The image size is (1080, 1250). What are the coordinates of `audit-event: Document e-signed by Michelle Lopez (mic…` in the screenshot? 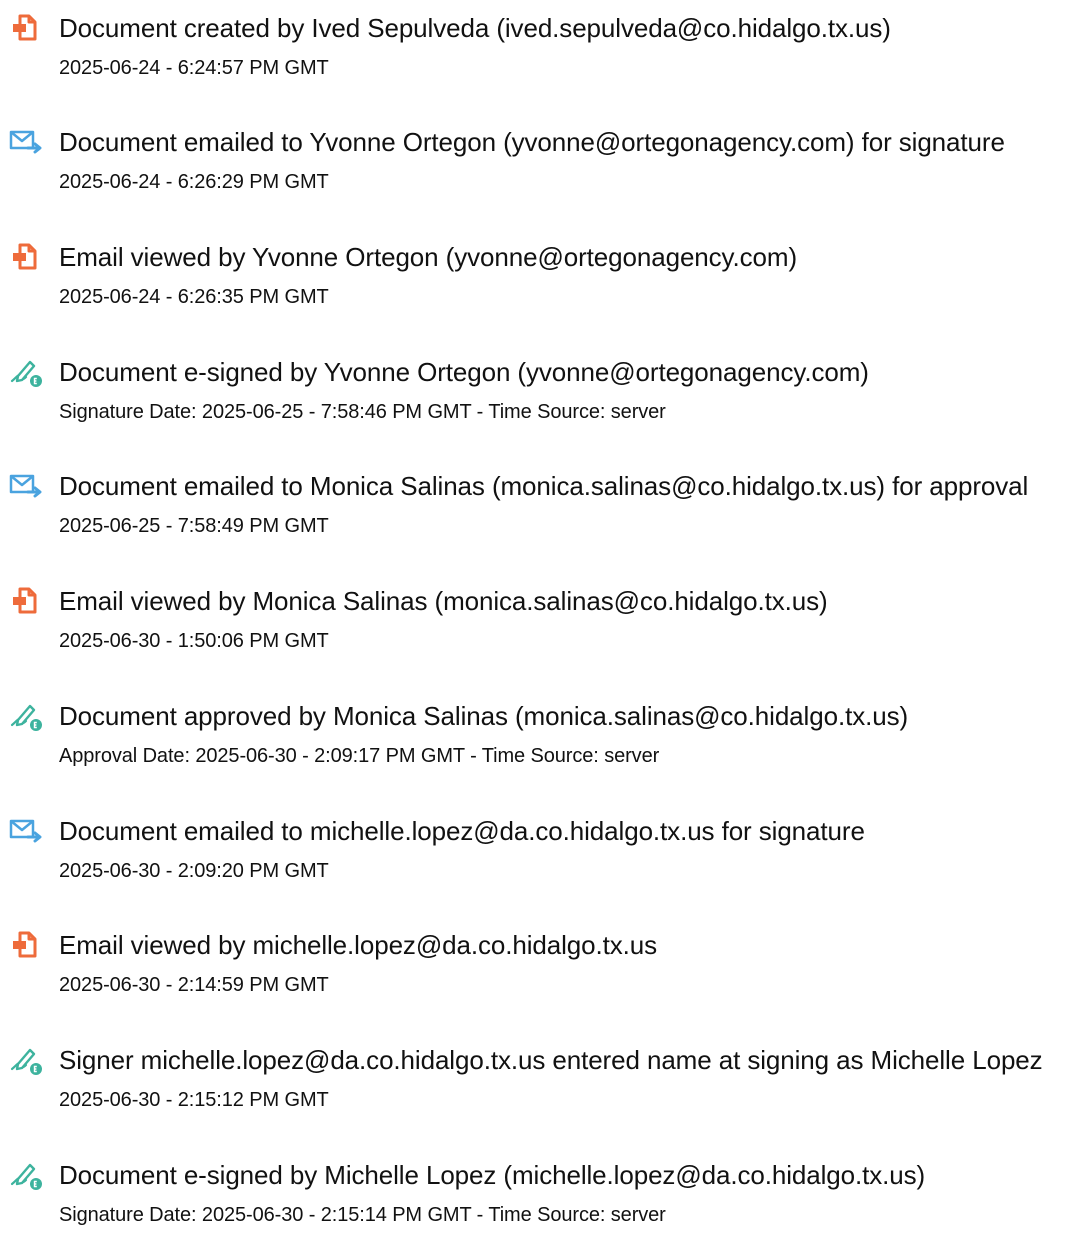 It's located at (540, 1205).